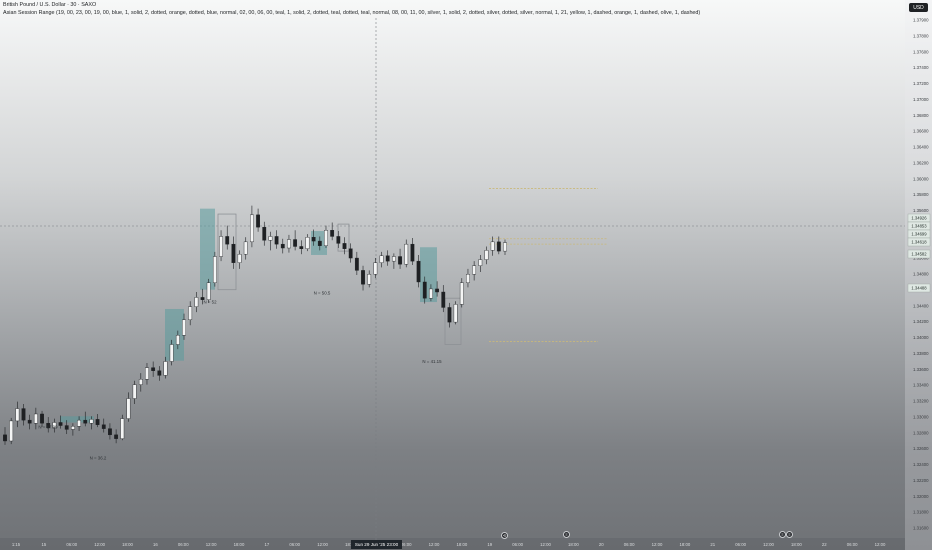  What do you see at coordinates (712, 544) in the screenshot?
I see `x-tick-label: 21` at bounding box center [712, 544].